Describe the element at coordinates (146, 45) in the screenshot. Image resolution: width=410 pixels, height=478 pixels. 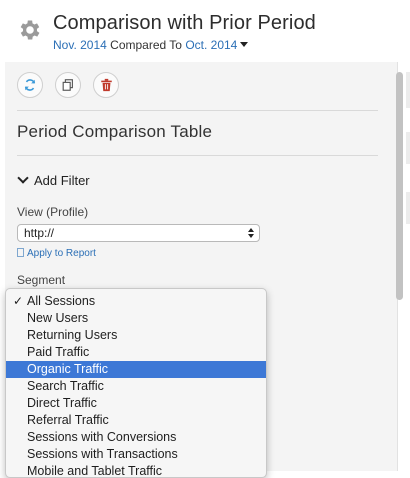
I see `compared-to-label: Compared To` at that location.